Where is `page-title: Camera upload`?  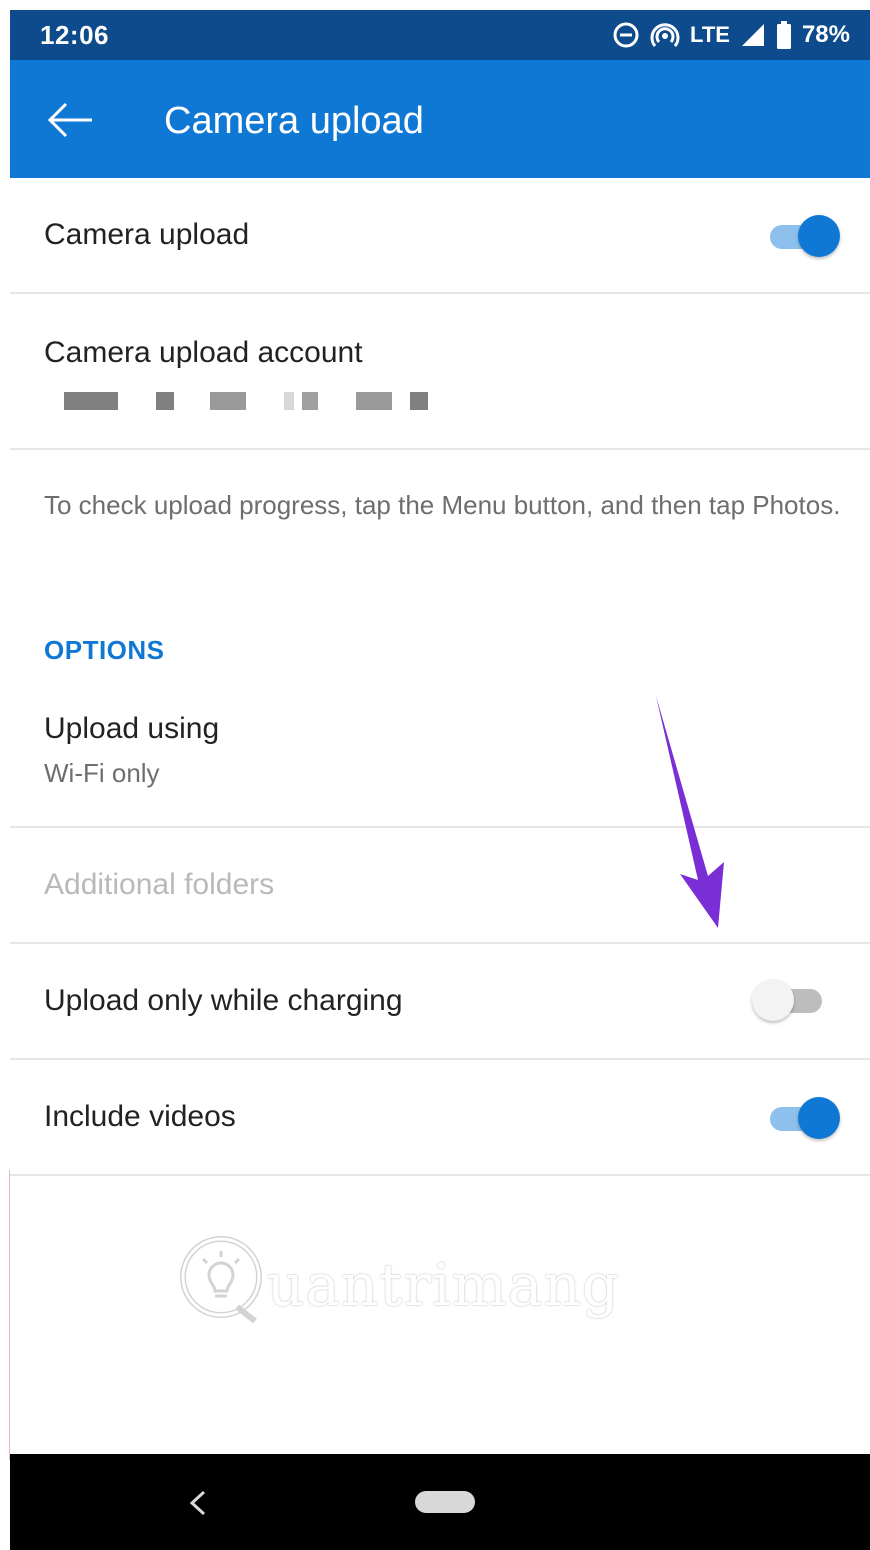 page-title: Camera upload is located at coordinates (294, 121).